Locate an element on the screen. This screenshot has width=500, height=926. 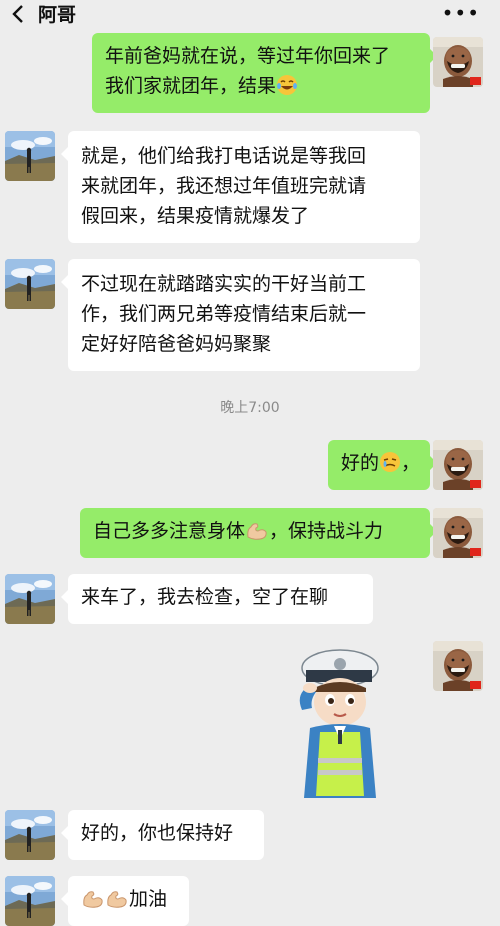
message-text: 我们家就团年，结果 is located at coordinates (191, 86).